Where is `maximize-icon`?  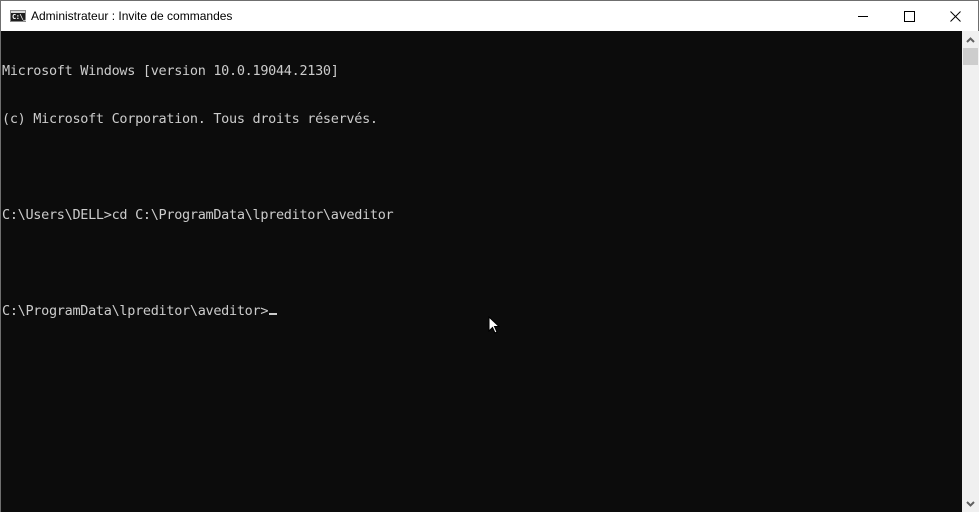 maximize-icon is located at coordinates (909, 16).